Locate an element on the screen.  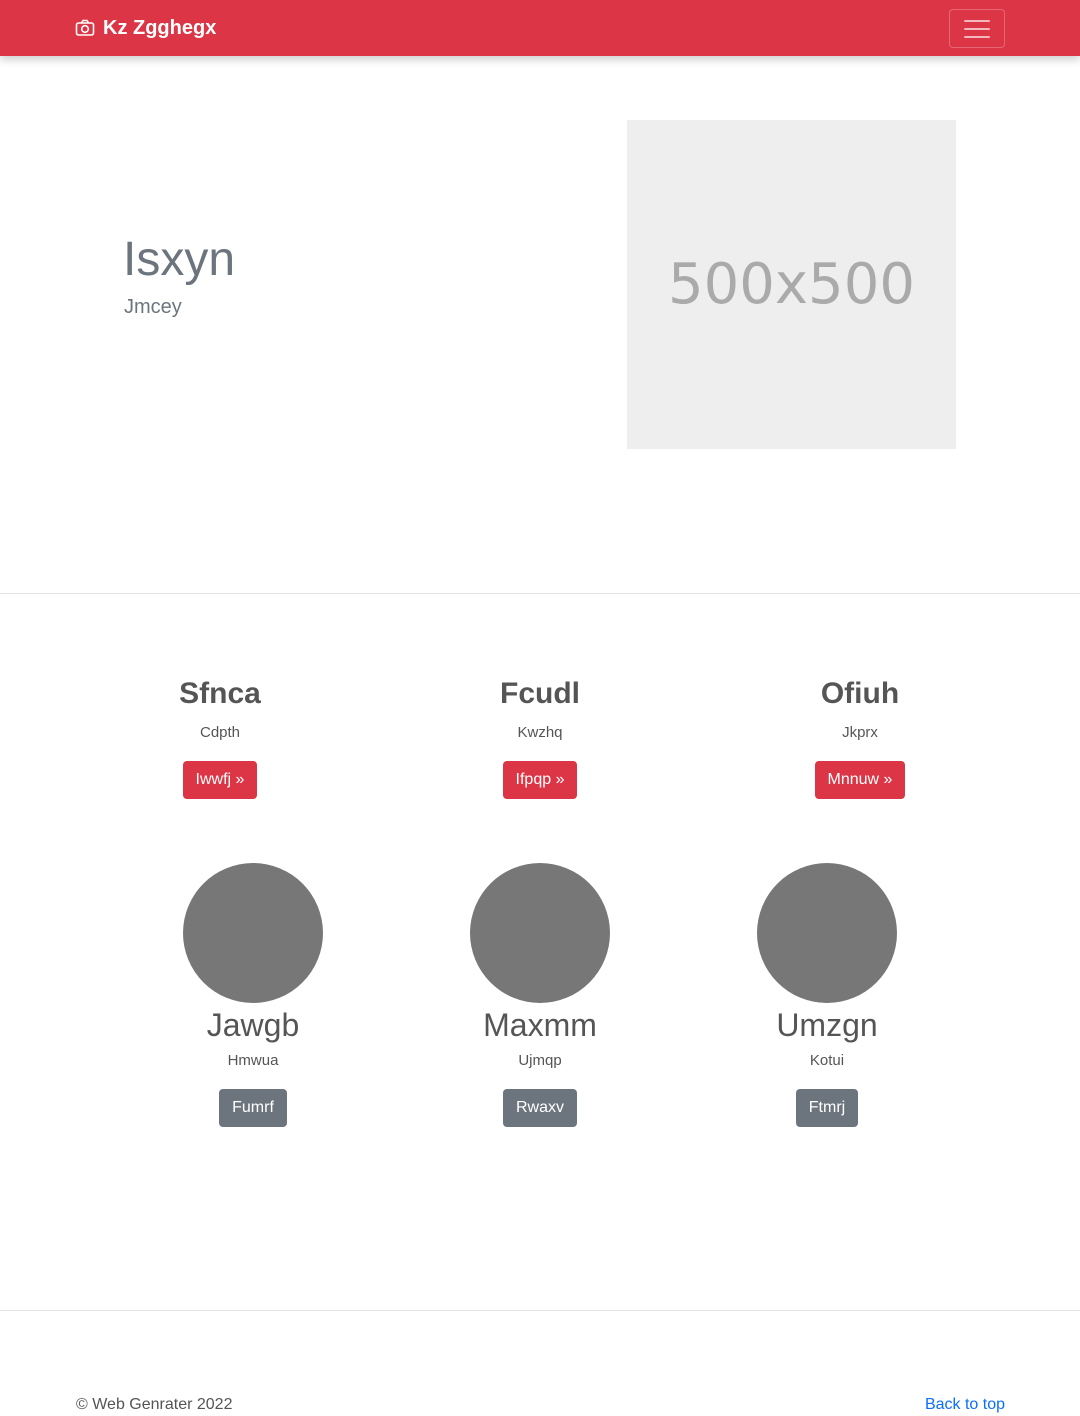
hamburger-icon is located at coordinates (977, 20).